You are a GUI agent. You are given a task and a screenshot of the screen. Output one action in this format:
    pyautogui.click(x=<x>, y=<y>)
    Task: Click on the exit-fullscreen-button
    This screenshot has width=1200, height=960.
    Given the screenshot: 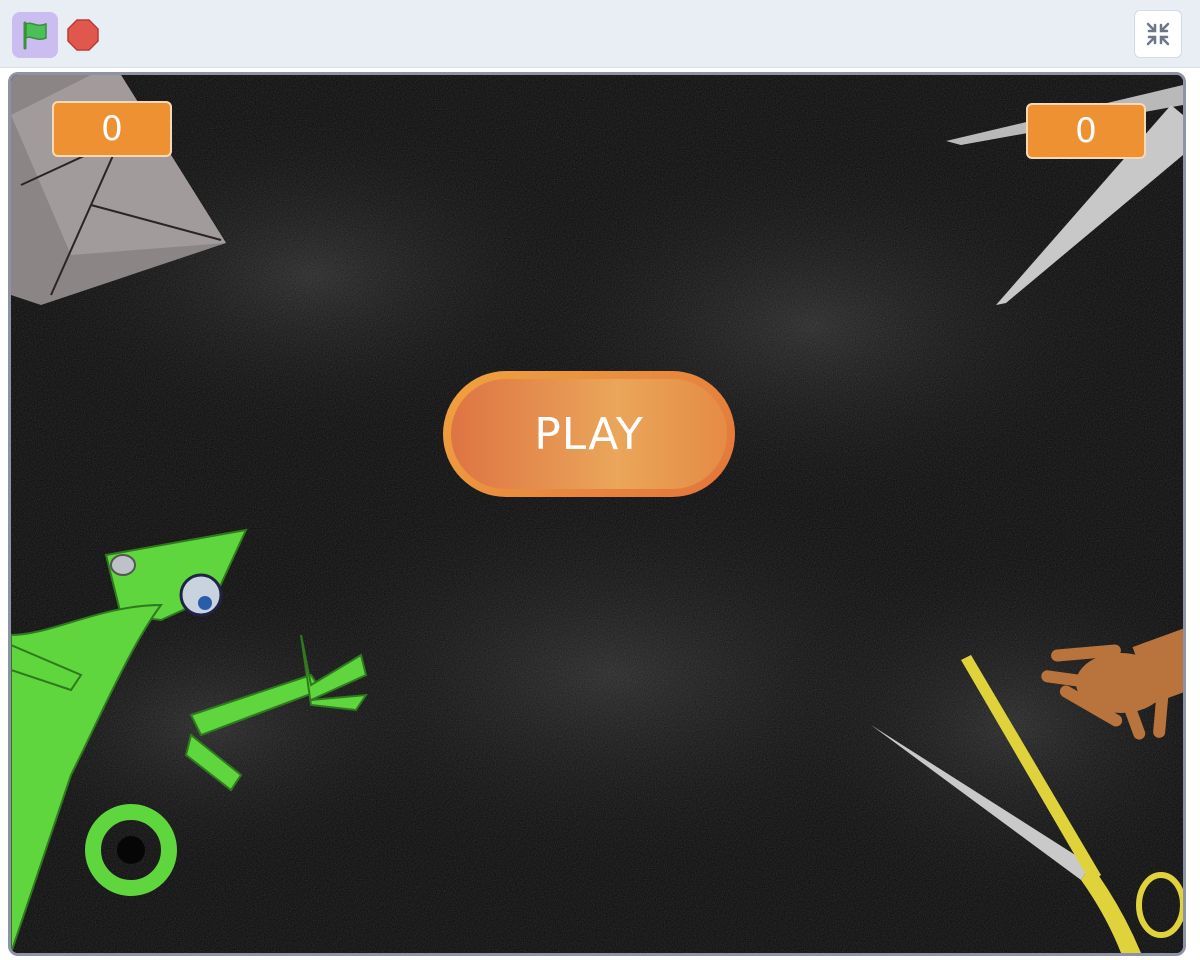 What is the action you would take?
    pyautogui.click(x=1158, y=34)
    